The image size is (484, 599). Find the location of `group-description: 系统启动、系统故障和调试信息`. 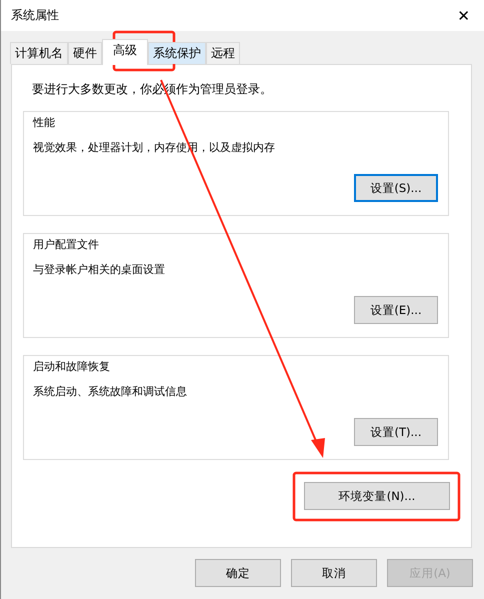

group-description: 系统启动、系统故障和调试信息 is located at coordinates (110, 391).